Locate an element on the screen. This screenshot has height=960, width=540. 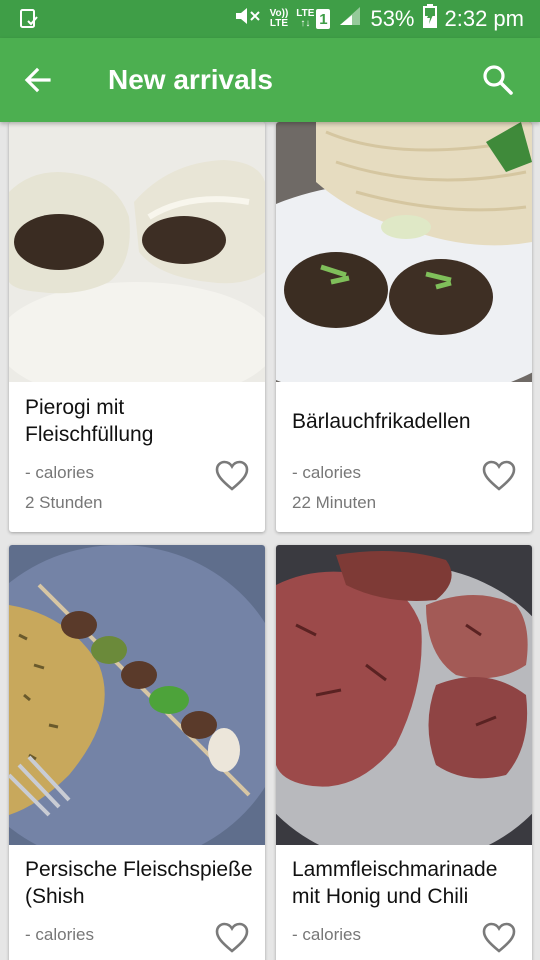
recipe-time: 22 Minuten is located at coordinates (334, 502).